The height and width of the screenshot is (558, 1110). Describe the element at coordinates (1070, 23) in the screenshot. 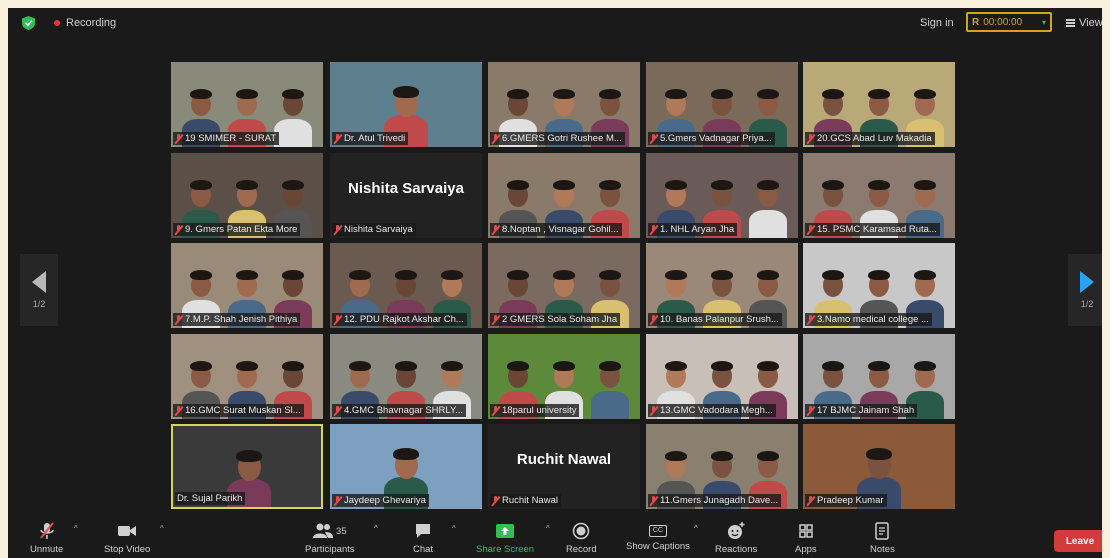

I see `grid-view-icon` at that location.